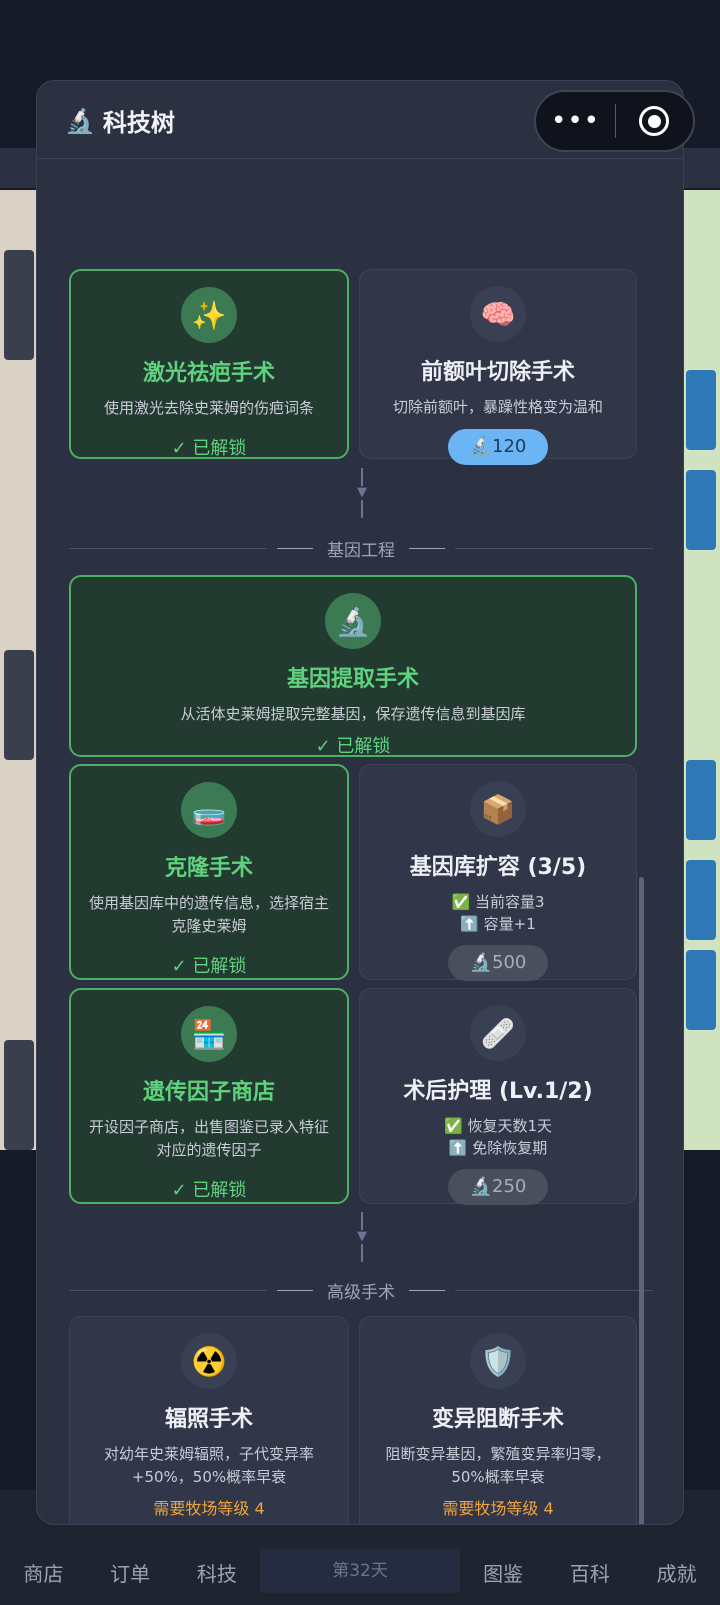  What do you see at coordinates (509, 446) in the screenshot?
I see `cost-value: 120` at bounding box center [509, 446].